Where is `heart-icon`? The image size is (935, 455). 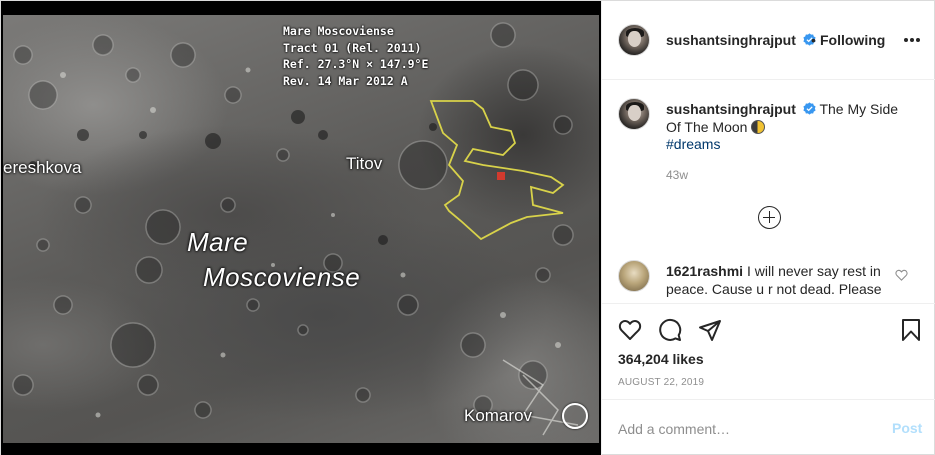
heart-icon is located at coordinates (630, 330).